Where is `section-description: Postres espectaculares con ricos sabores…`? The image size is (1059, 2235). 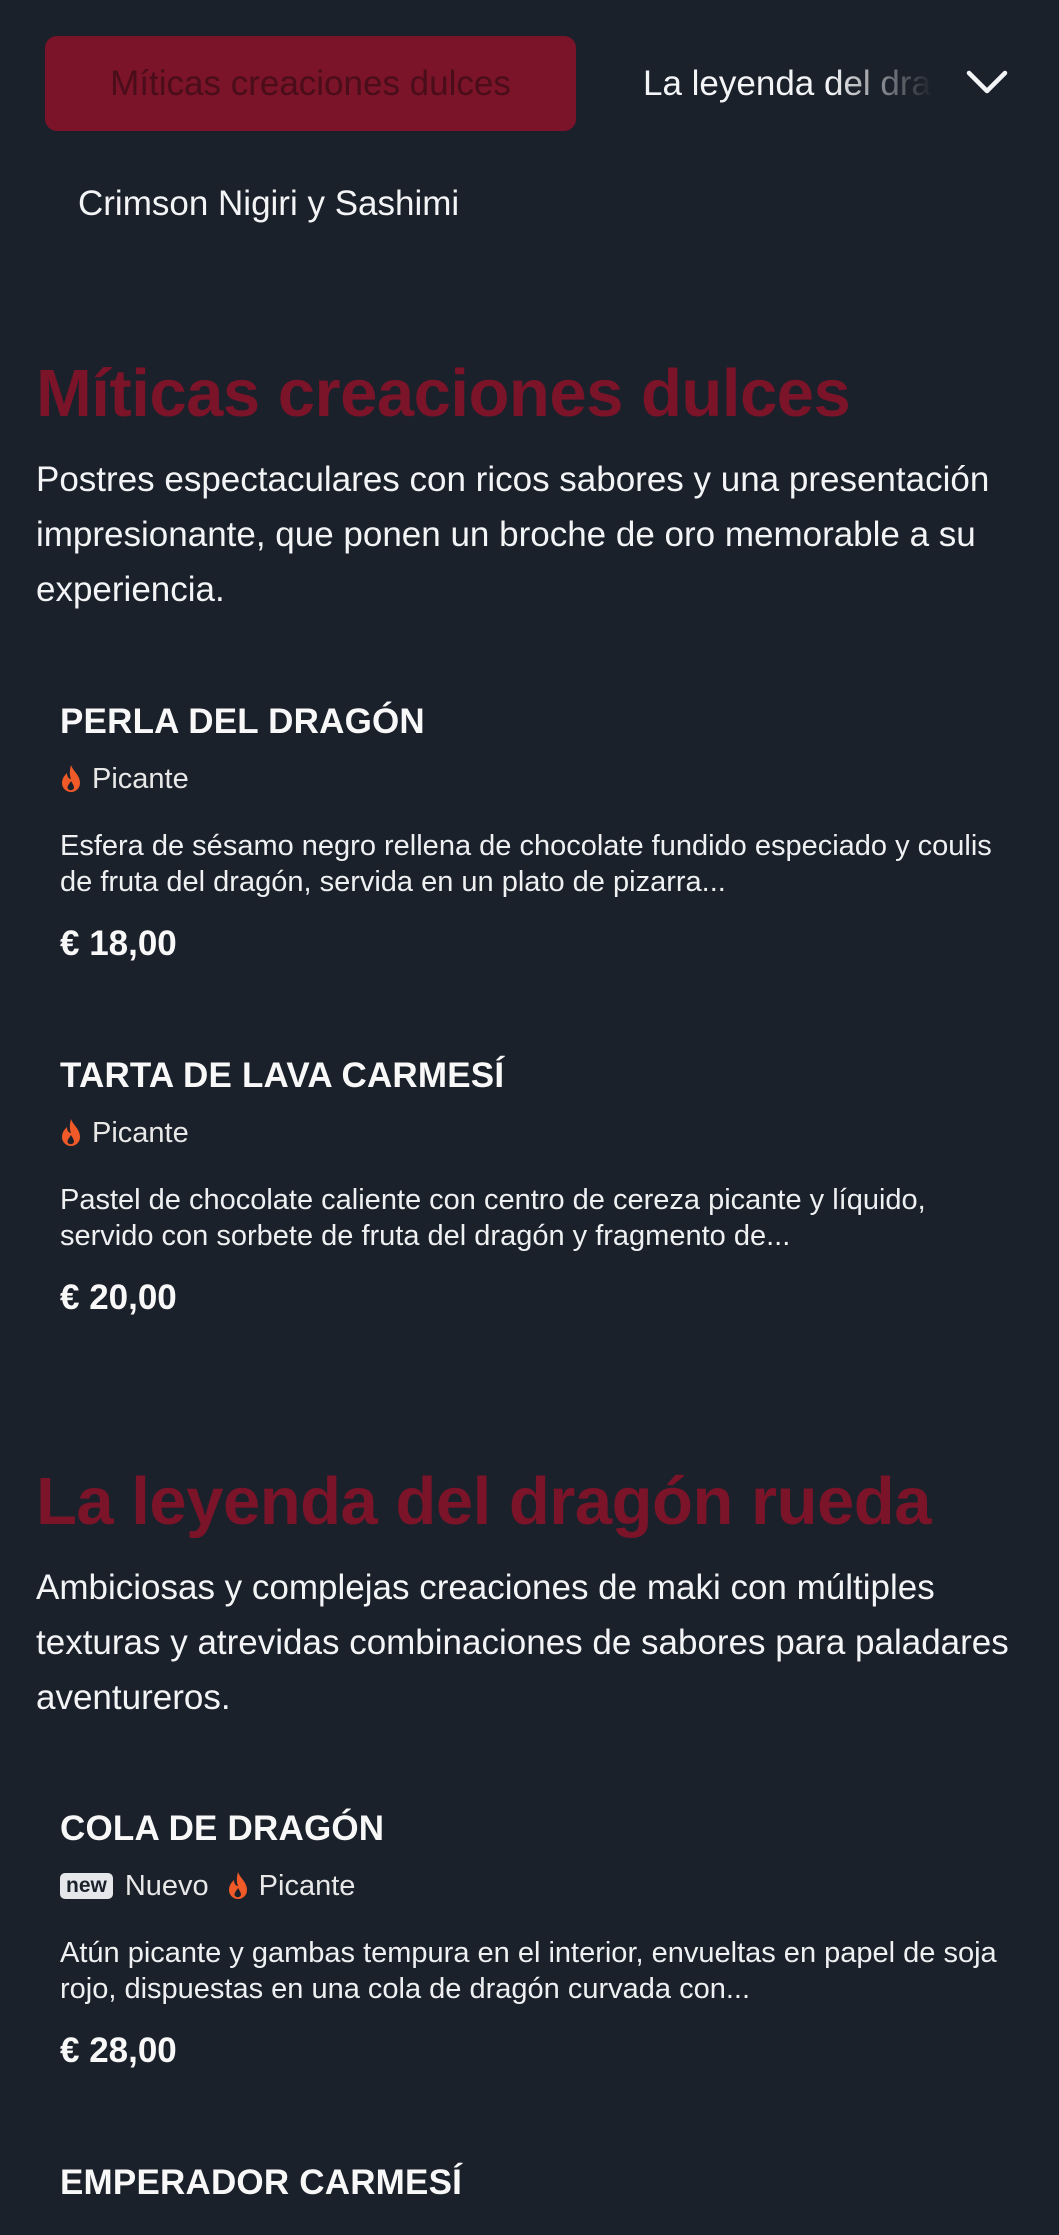
section-description: Postres espectaculares con ricos sabores… is located at coordinates (513, 534).